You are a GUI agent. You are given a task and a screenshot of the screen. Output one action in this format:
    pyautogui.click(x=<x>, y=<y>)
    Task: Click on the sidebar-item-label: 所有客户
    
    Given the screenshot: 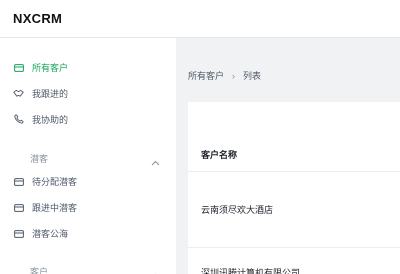 What is the action you would take?
    pyautogui.click(x=50, y=67)
    